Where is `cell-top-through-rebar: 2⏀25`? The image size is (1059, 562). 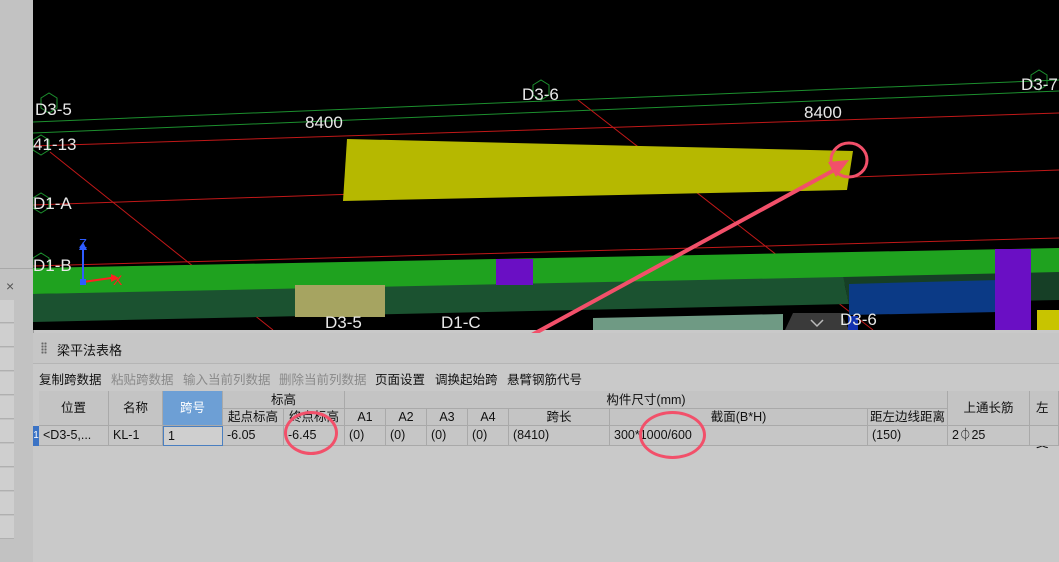
cell-top-through-rebar: 2⏀25 is located at coordinates (989, 436).